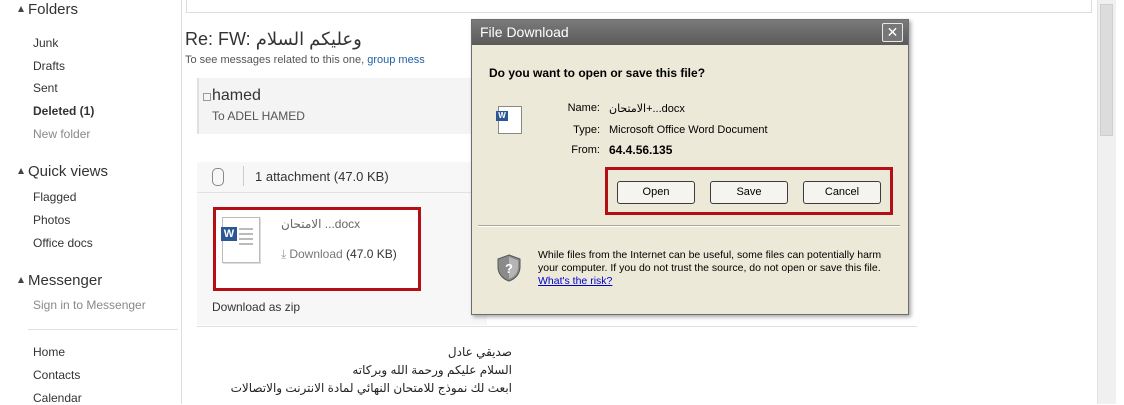 The image size is (1124, 405). I want to click on quick-views-header: Quick views, so click(63, 171).